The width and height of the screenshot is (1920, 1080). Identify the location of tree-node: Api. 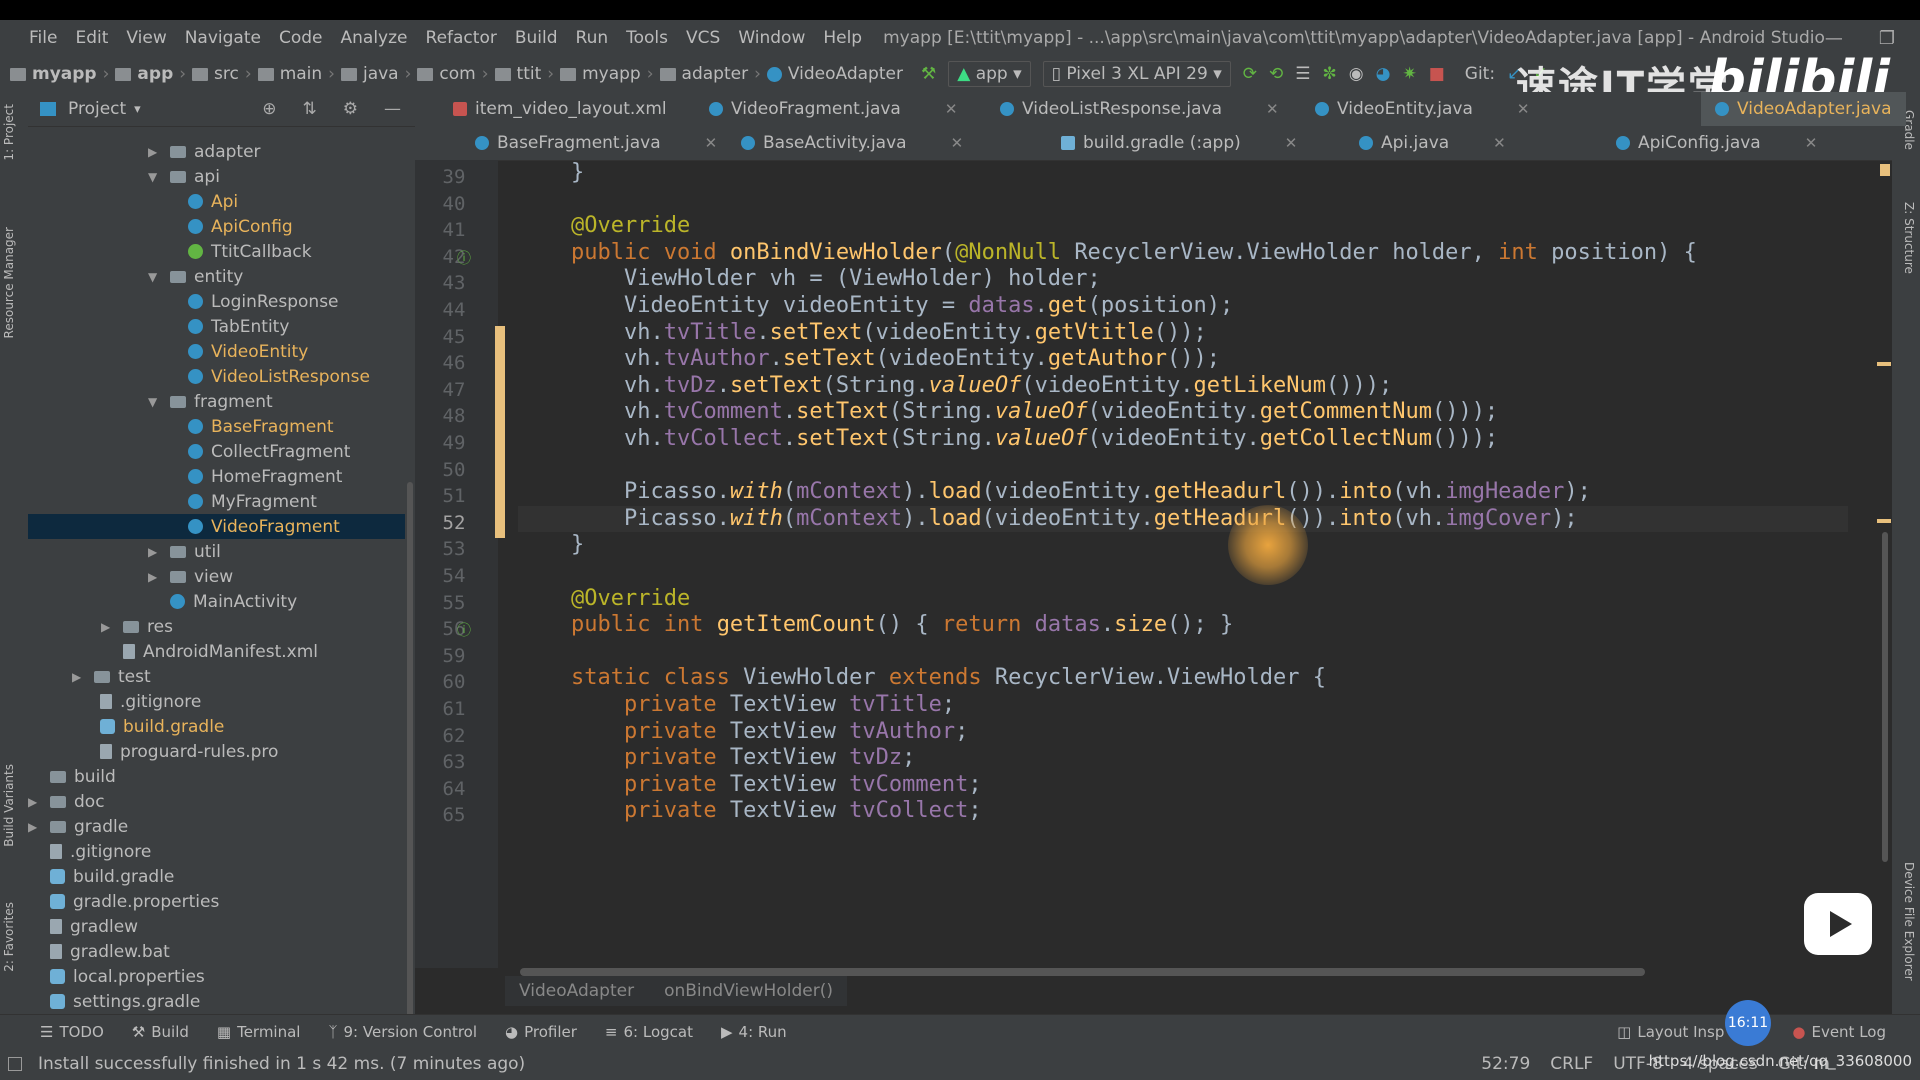
(213, 201).